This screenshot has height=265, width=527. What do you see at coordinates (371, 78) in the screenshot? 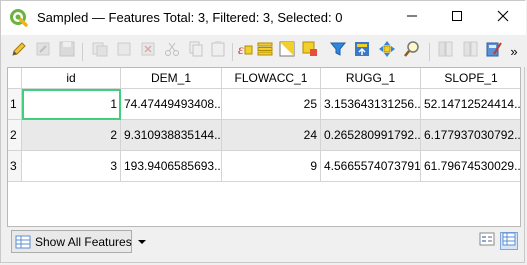
I see `column-header-rugg: RUGG_1` at bounding box center [371, 78].